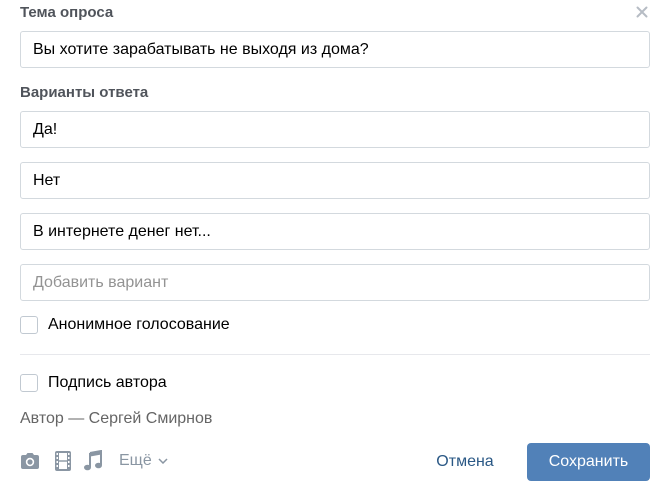  Describe the element at coordinates (465, 461) in the screenshot. I see `cancel-button: Отмена` at that location.